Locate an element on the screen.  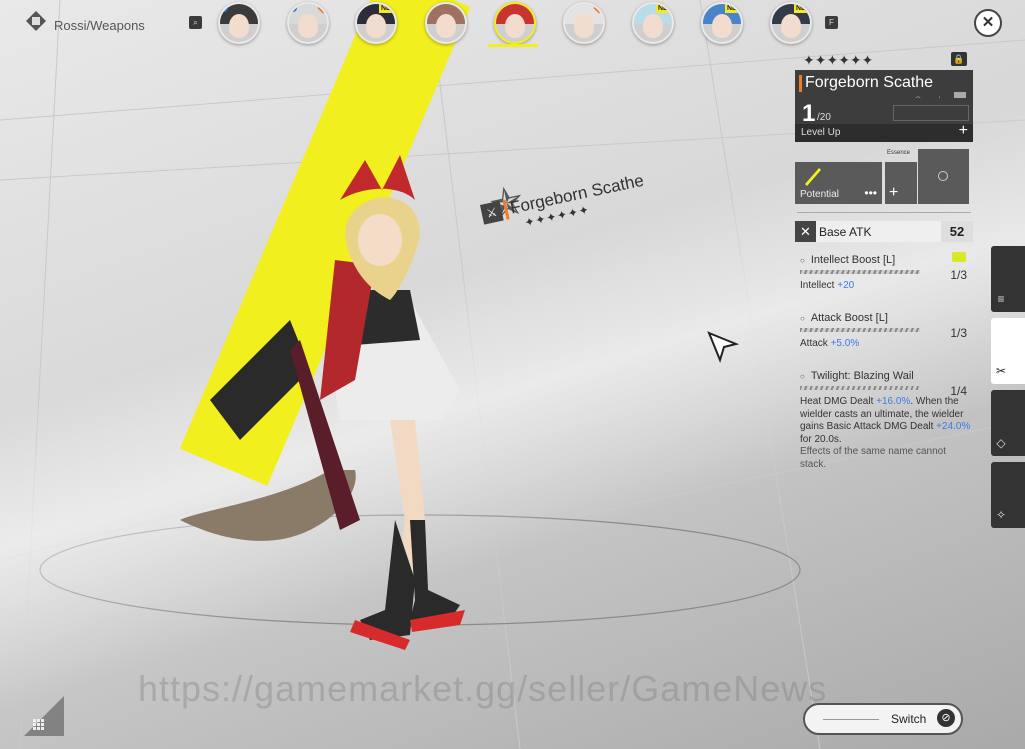
skill-name: Intellect Boost [L] is located at coordinates (885, 260).